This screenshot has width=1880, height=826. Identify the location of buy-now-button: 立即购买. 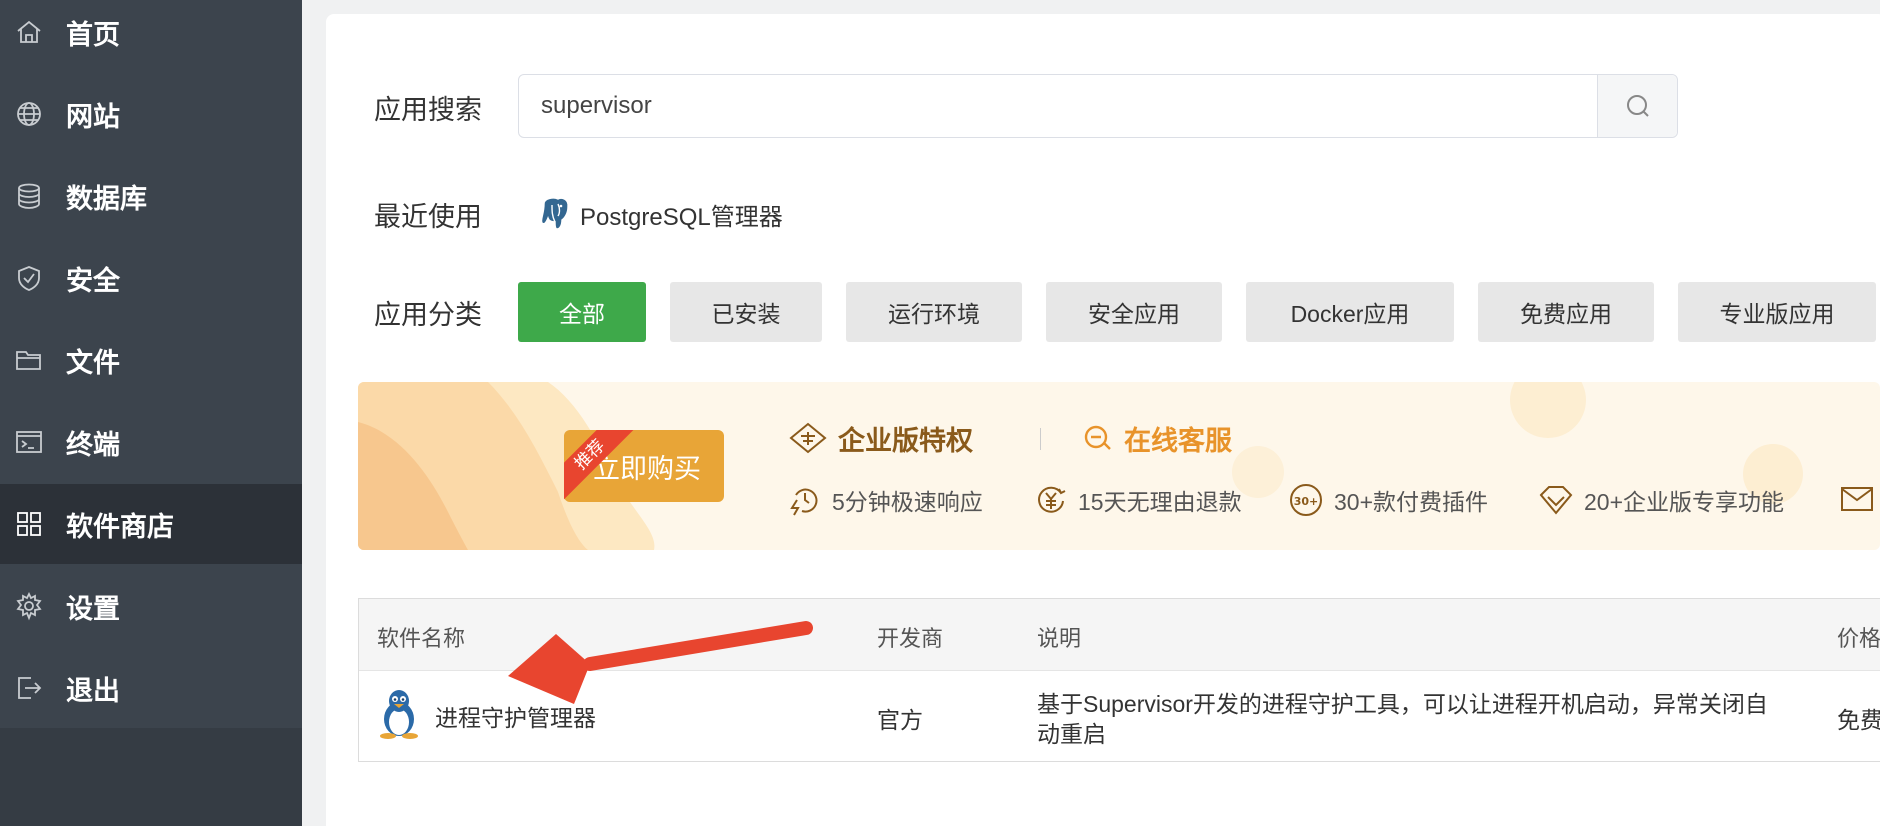
(644, 466).